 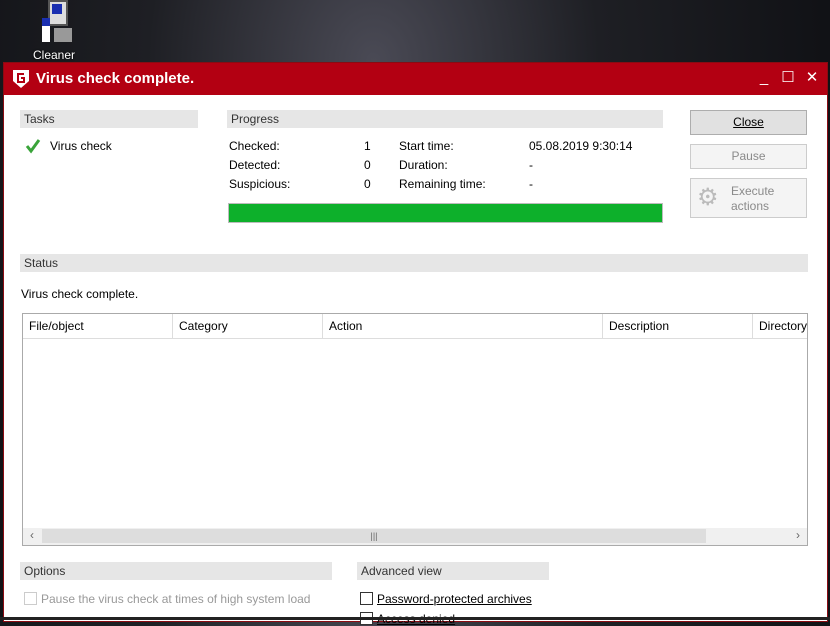 I want to click on column-file-object: File/object, so click(x=98, y=326).